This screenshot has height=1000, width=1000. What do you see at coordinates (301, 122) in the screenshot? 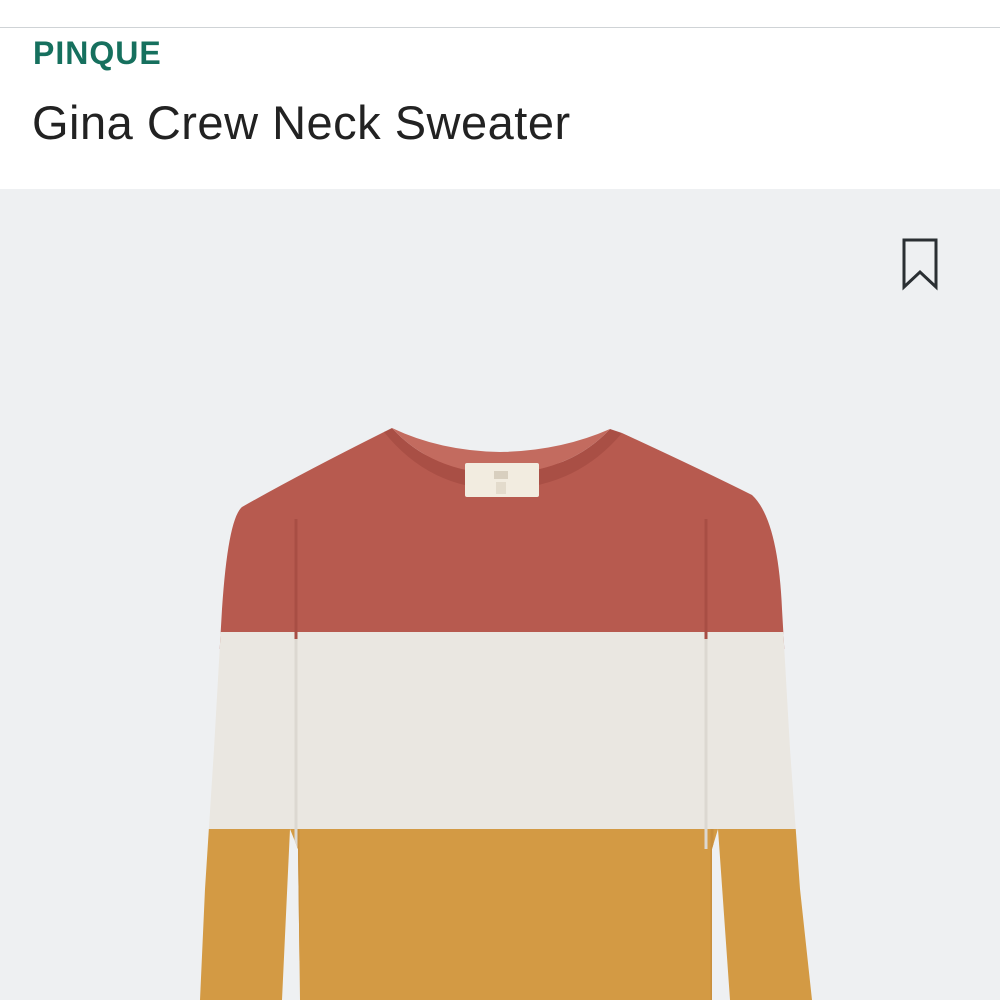
I see `product-title: Gina Crew Neck Sweater` at bounding box center [301, 122].